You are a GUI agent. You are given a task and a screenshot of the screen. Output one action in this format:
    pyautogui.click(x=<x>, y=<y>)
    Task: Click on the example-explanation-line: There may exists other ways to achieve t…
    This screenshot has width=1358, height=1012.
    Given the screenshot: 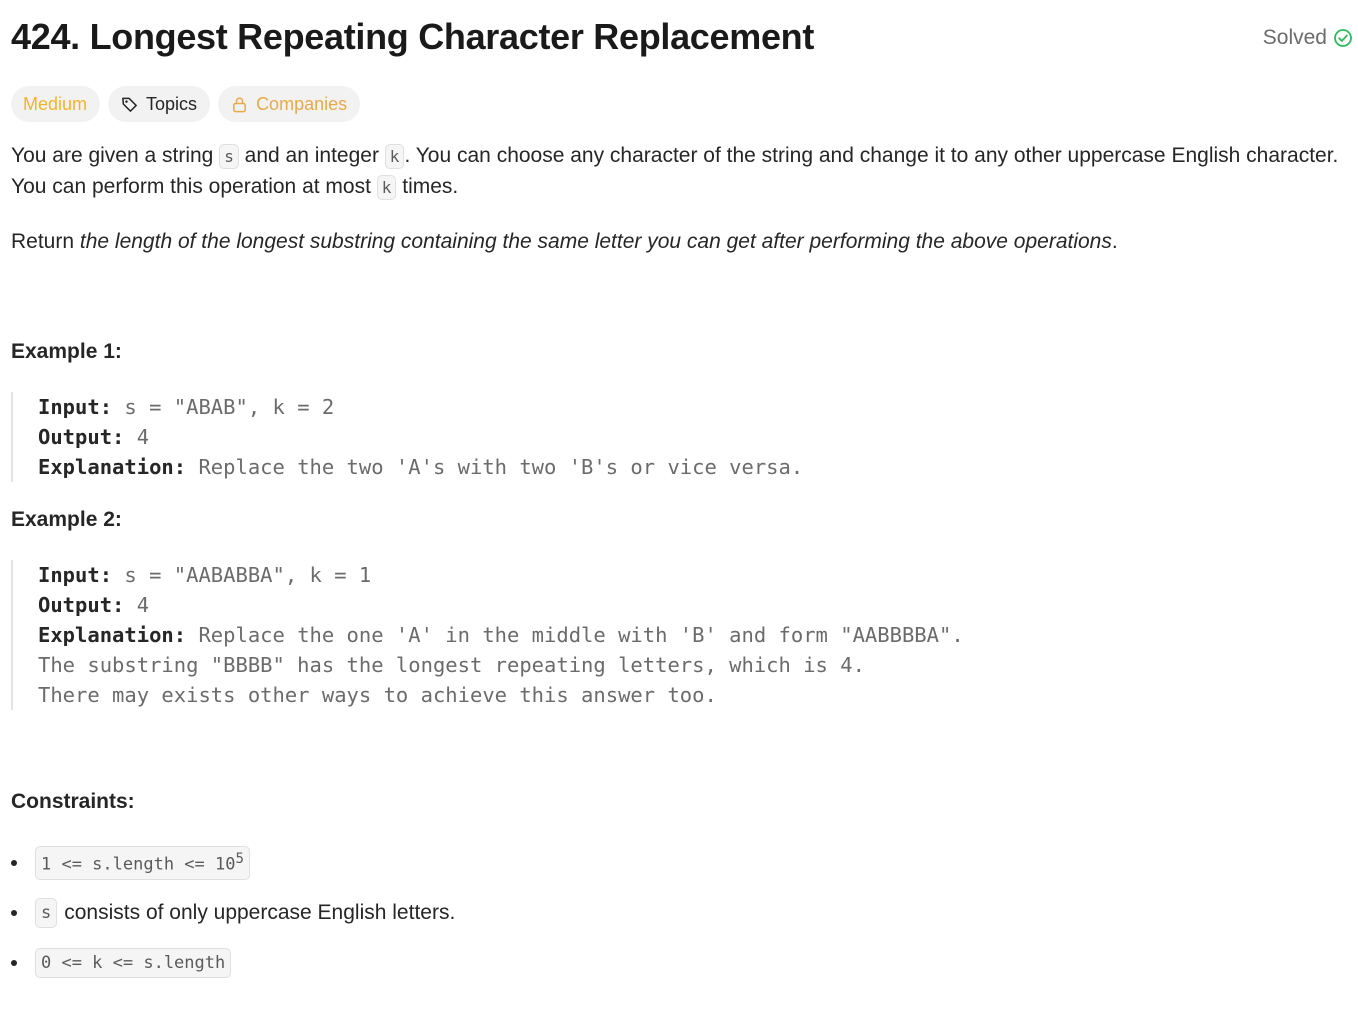 What is the action you would take?
    pyautogui.click(x=501, y=695)
    